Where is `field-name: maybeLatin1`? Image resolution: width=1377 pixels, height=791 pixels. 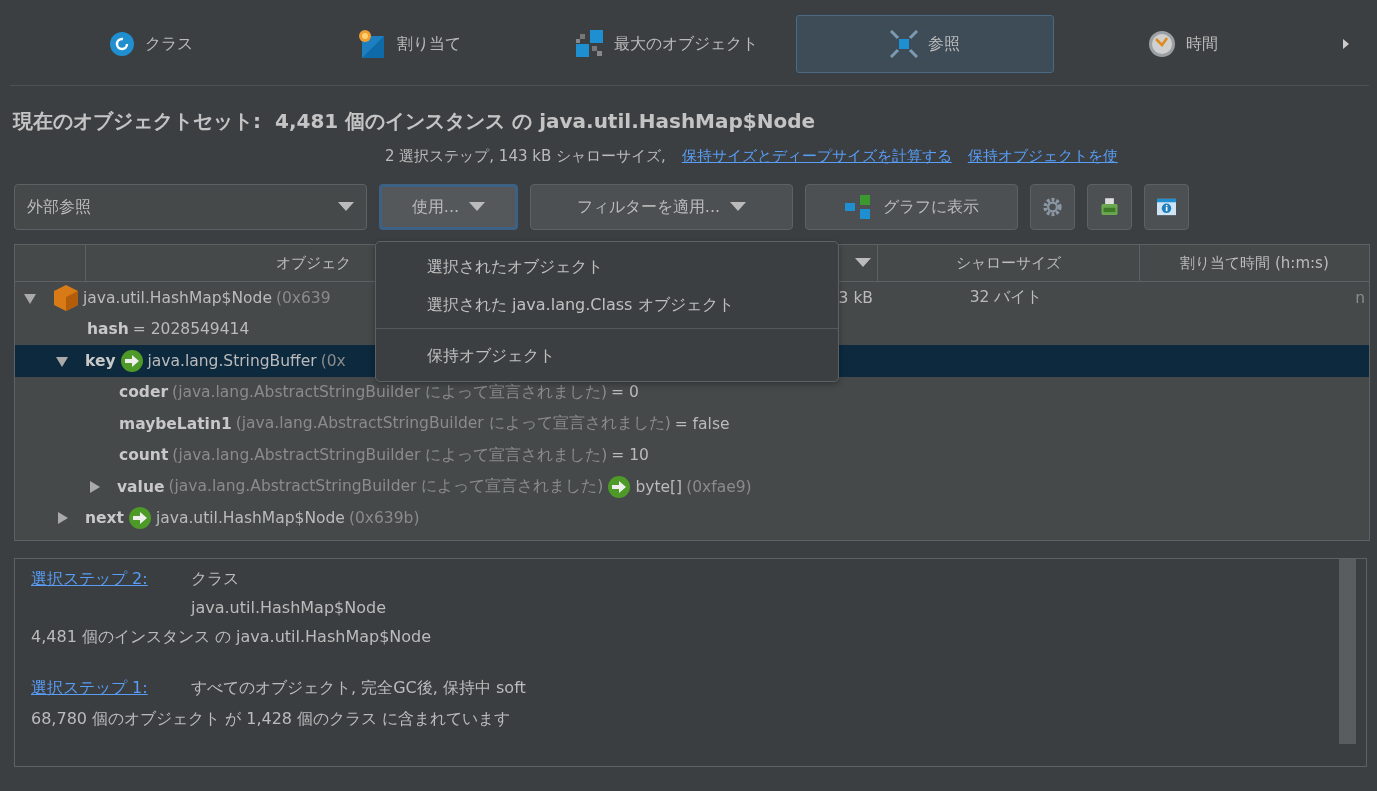
field-name: maybeLatin1 is located at coordinates (175, 423).